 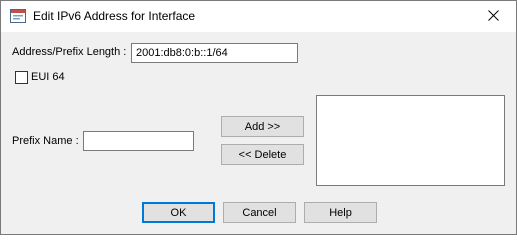 What do you see at coordinates (262, 154) in the screenshot?
I see `delete-button: << Delete` at bounding box center [262, 154].